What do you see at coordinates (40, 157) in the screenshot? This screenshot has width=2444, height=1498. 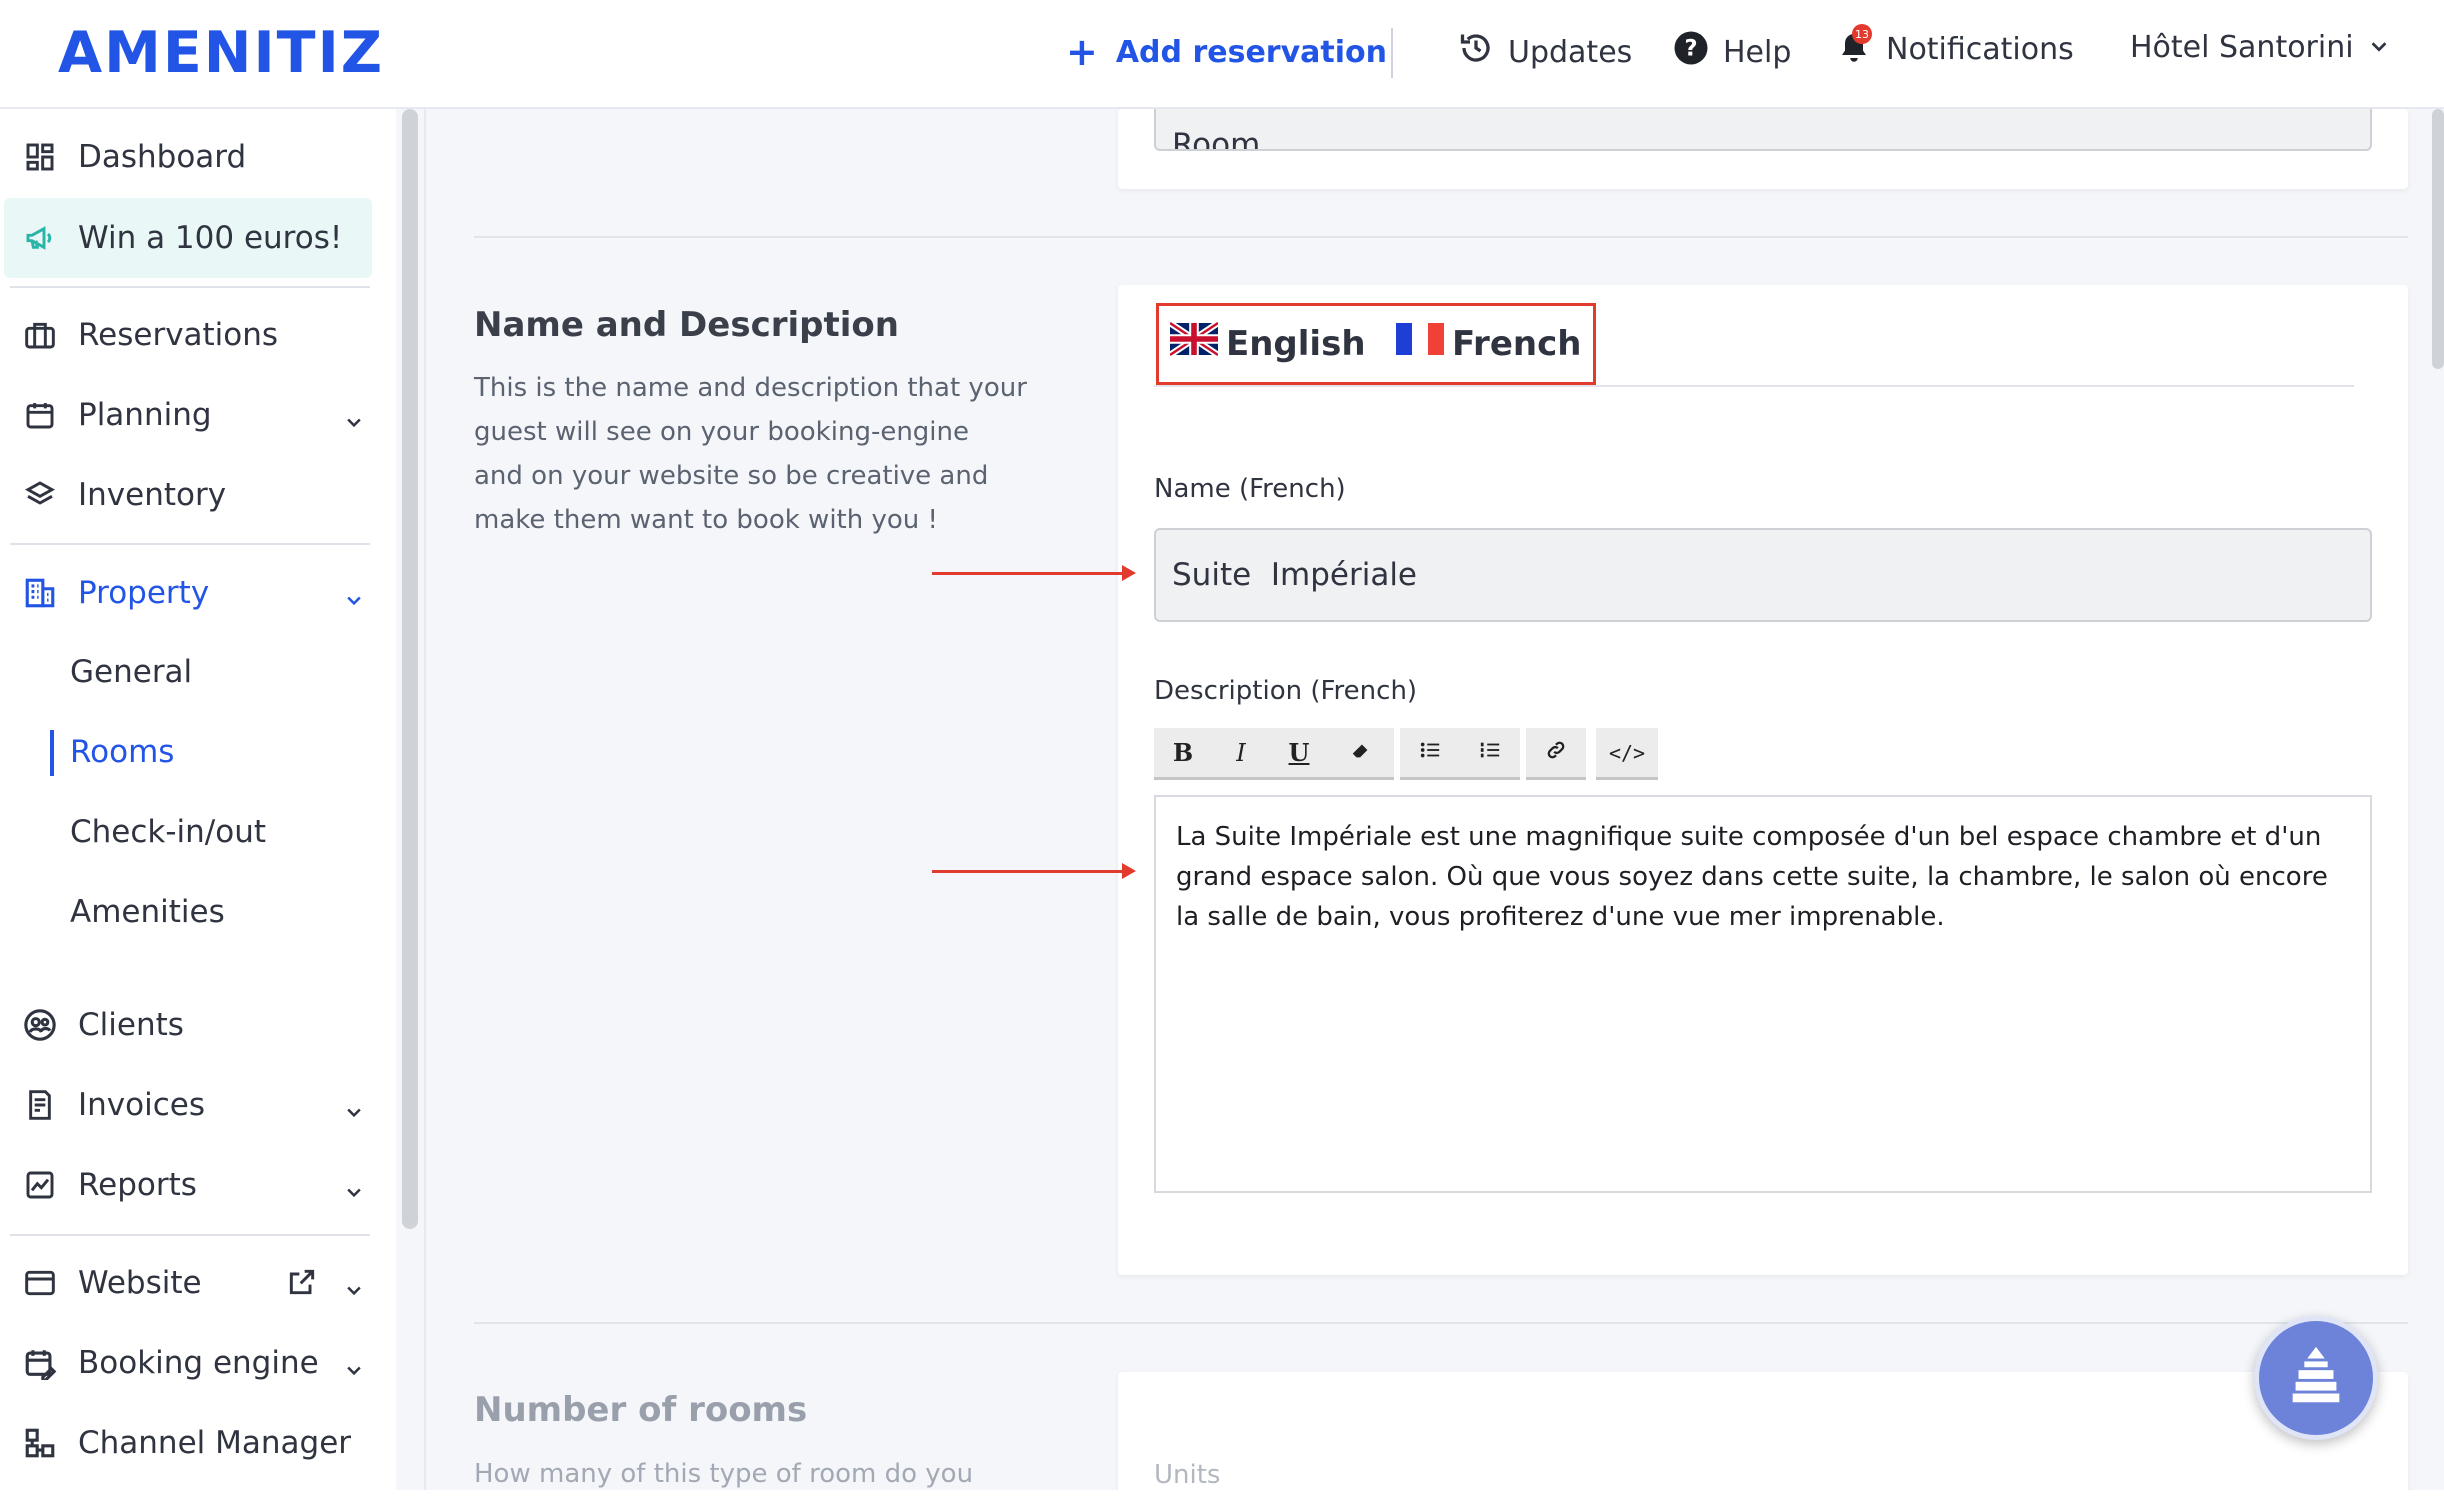 I see `dashboard-icon` at bounding box center [40, 157].